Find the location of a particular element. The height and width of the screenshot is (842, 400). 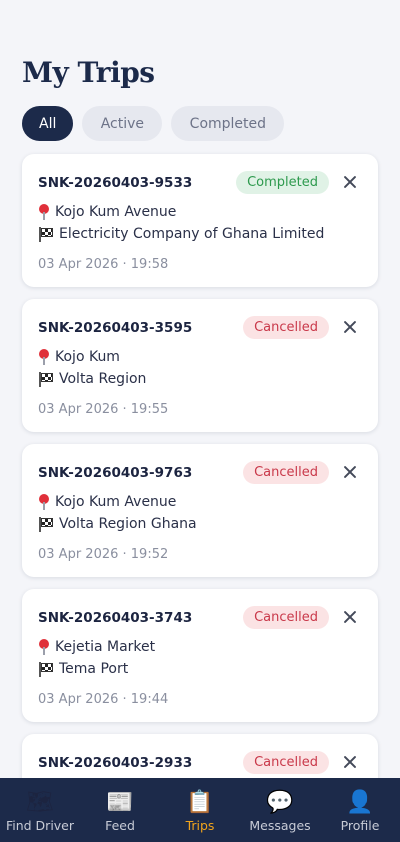

pickup-label: Kojo Kum is located at coordinates (87, 357).